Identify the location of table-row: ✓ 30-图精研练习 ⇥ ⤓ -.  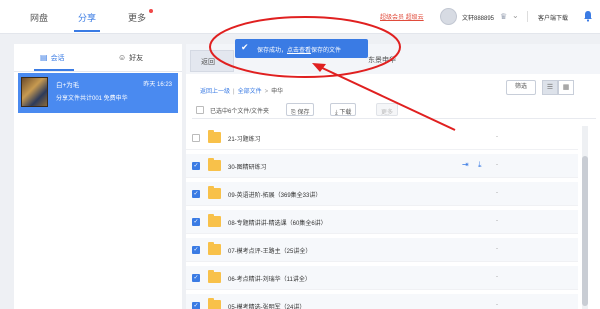
(382, 166).